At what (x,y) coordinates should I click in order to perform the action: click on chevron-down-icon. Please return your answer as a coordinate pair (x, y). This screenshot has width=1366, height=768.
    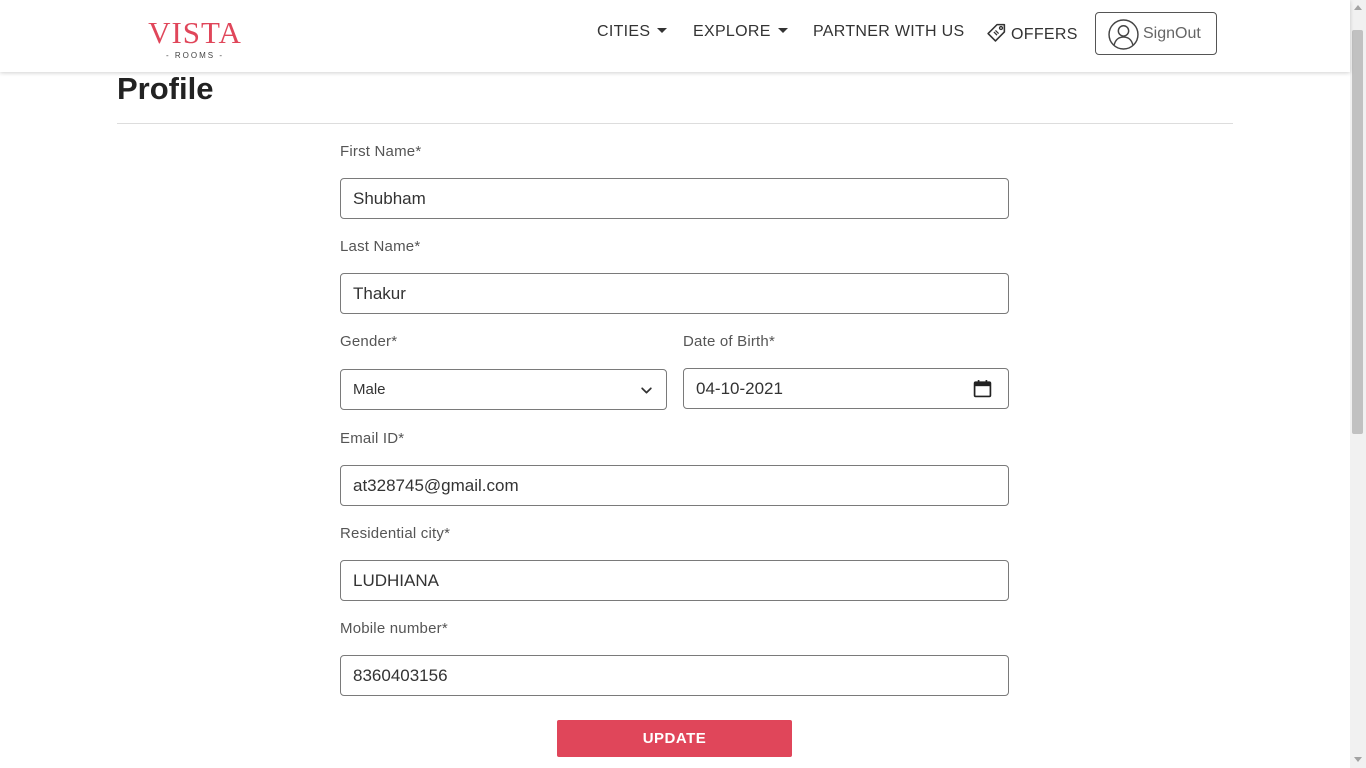
    Looking at the image, I should click on (646, 390).